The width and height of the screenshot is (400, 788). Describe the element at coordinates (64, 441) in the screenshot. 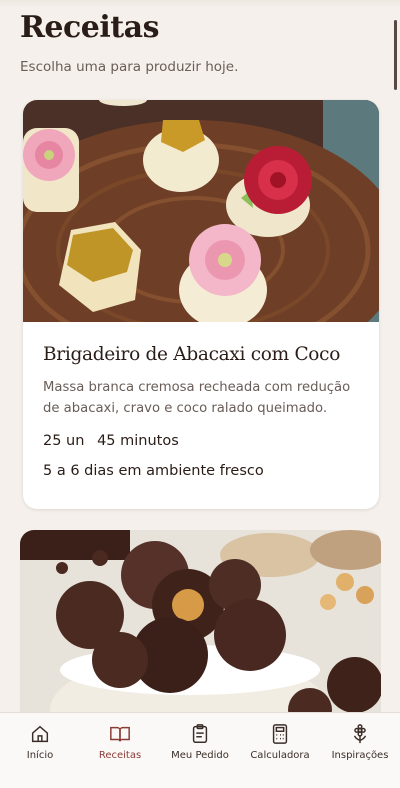

I see `recipe-yield: 25 un` at that location.